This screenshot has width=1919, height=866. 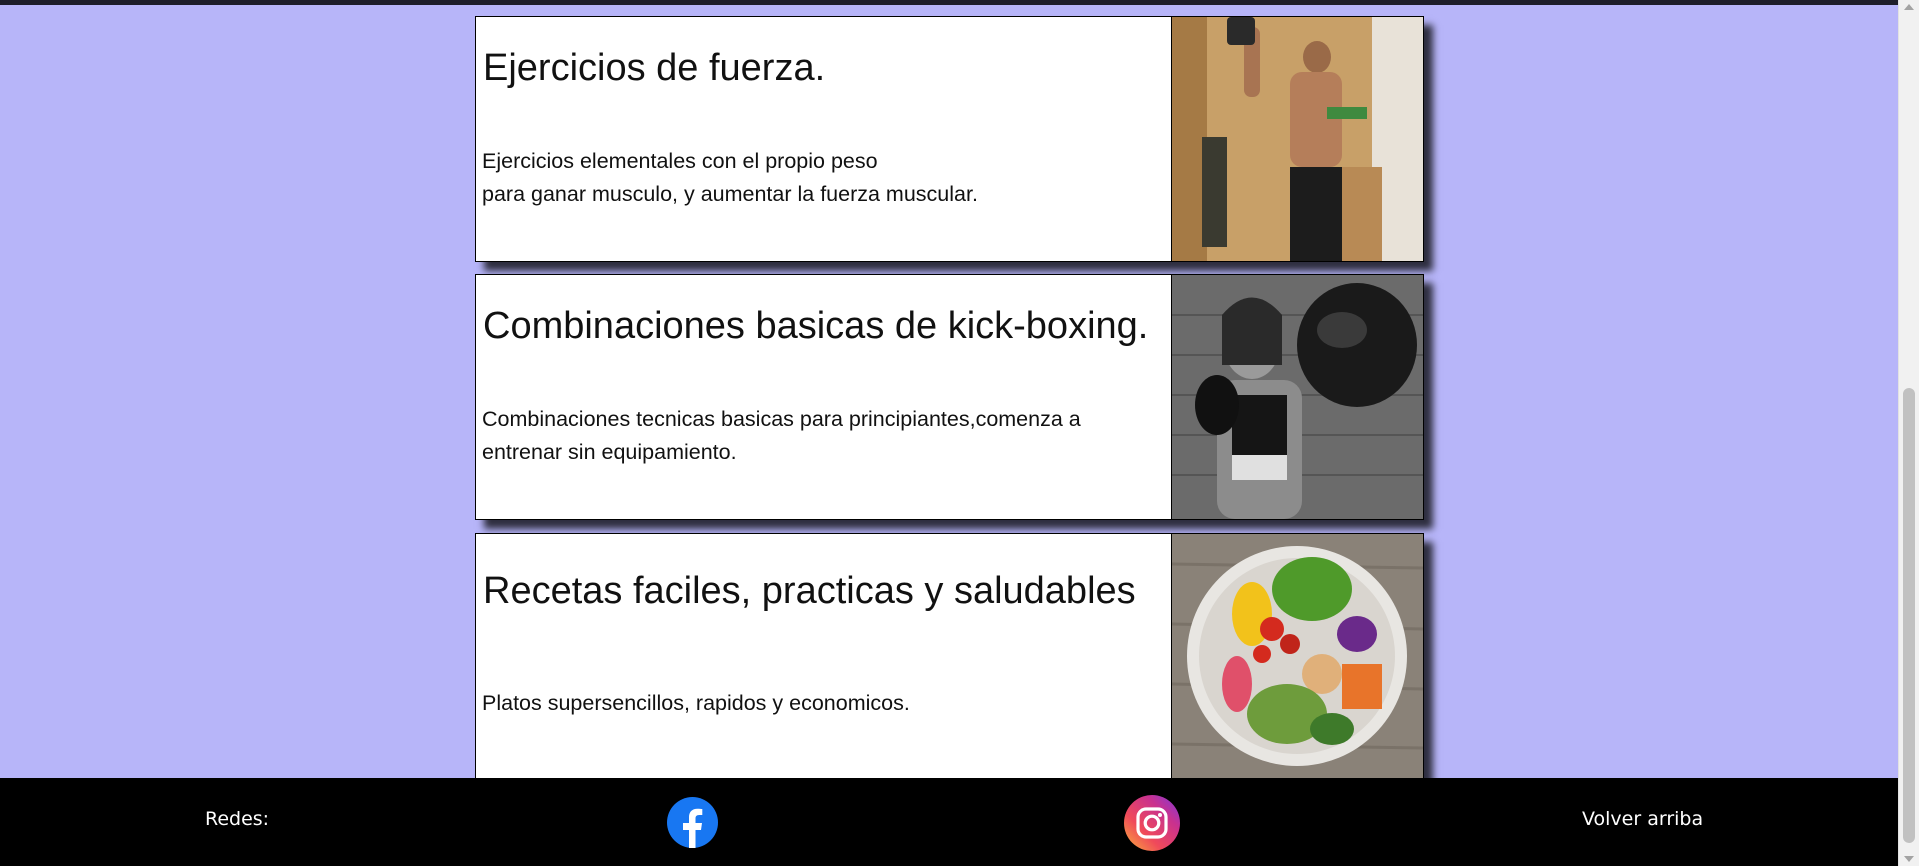 I want to click on card-title: Combinaciones basicas de kick-boxing., so click(x=816, y=326).